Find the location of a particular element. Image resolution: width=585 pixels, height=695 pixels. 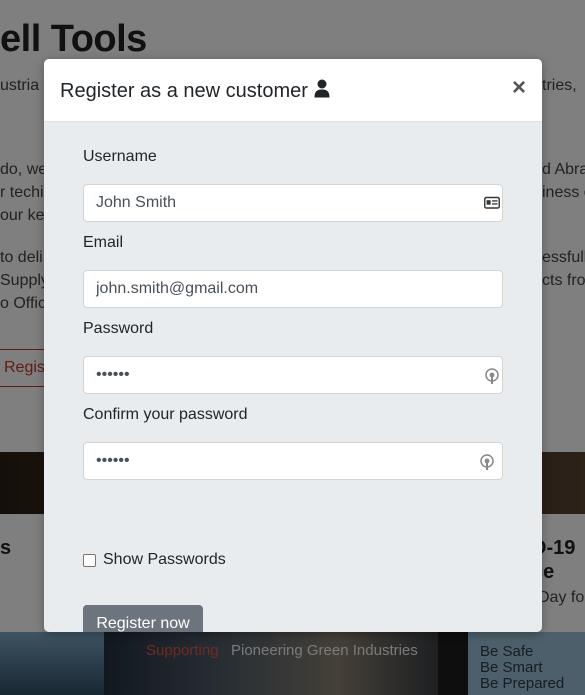

show-passwords-checkbox is located at coordinates (89, 560).